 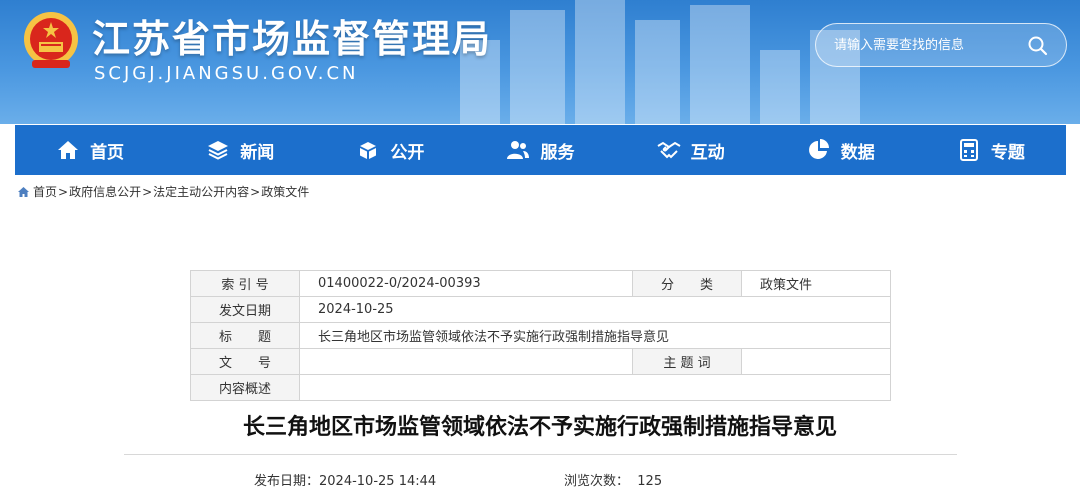 What do you see at coordinates (518, 150) in the screenshot?
I see `users-icon` at bounding box center [518, 150].